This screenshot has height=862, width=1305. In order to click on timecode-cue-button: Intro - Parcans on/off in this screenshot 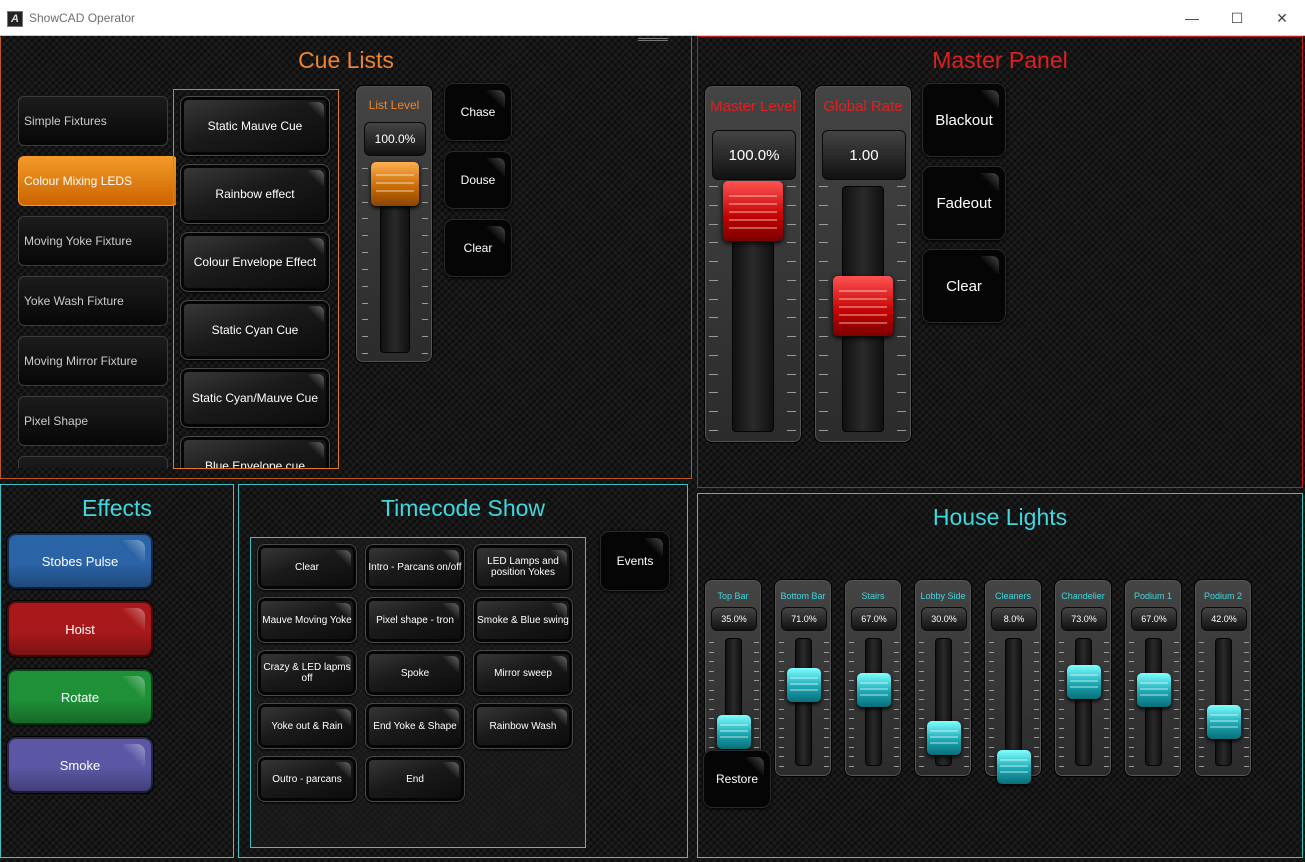, I will do `click(415, 567)`.